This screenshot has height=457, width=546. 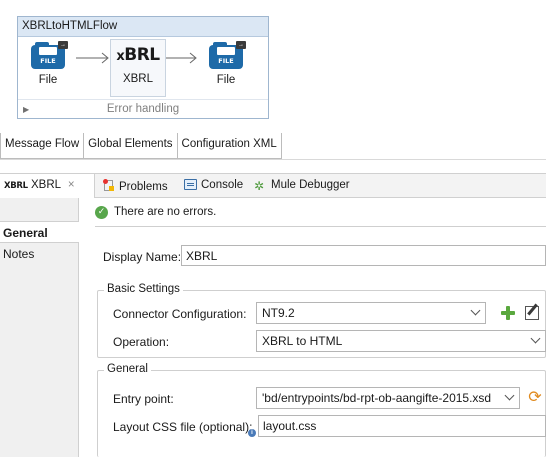 I want to click on error-handling-label: Error handling, so click(x=143, y=109).